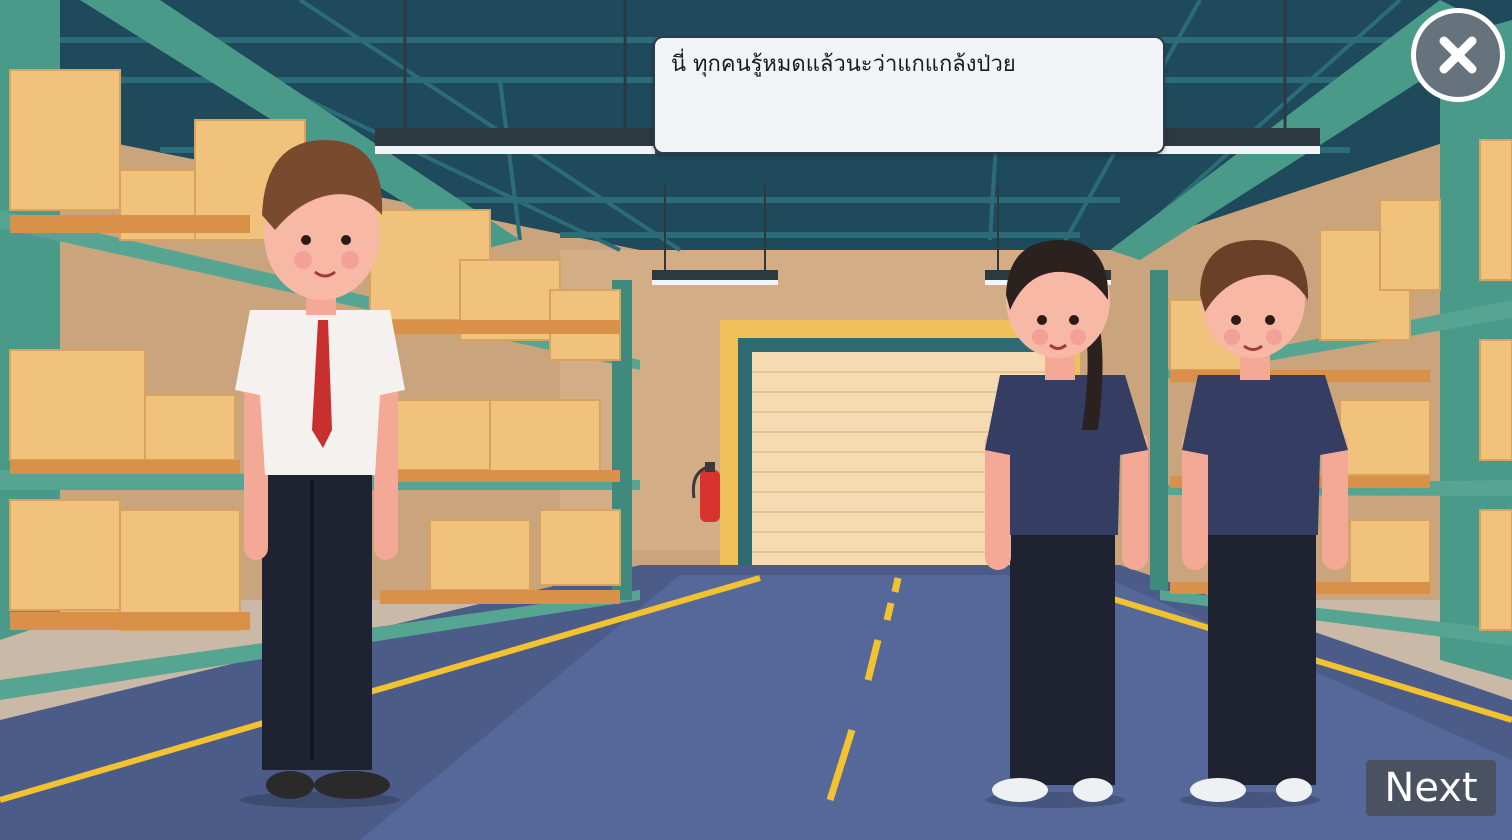 The image size is (1512, 840). I want to click on close-icon, so click(1458, 55).